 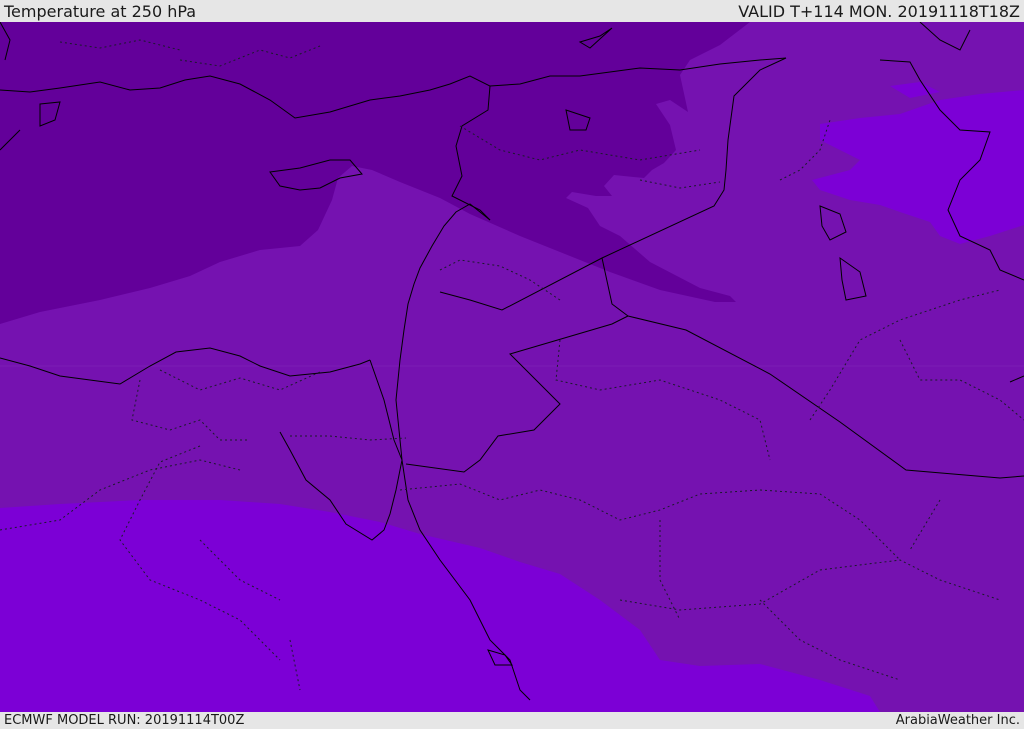 What do you see at coordinates (957, 720) in the screenshot?
I see `credit-label: ArabiaWeather Inc.` at bounding box center [957, 720].